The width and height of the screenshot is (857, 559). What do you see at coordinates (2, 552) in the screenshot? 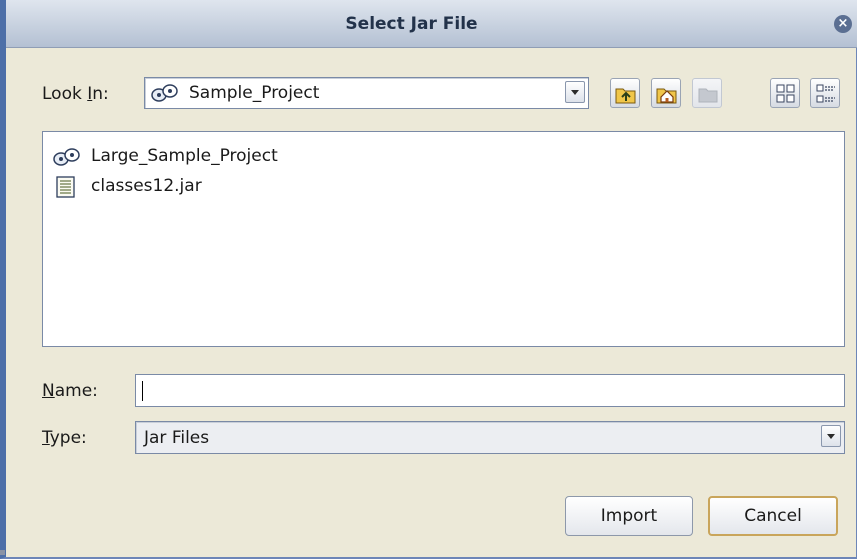
I see `resize-grip` at bounding box center [2, 552].